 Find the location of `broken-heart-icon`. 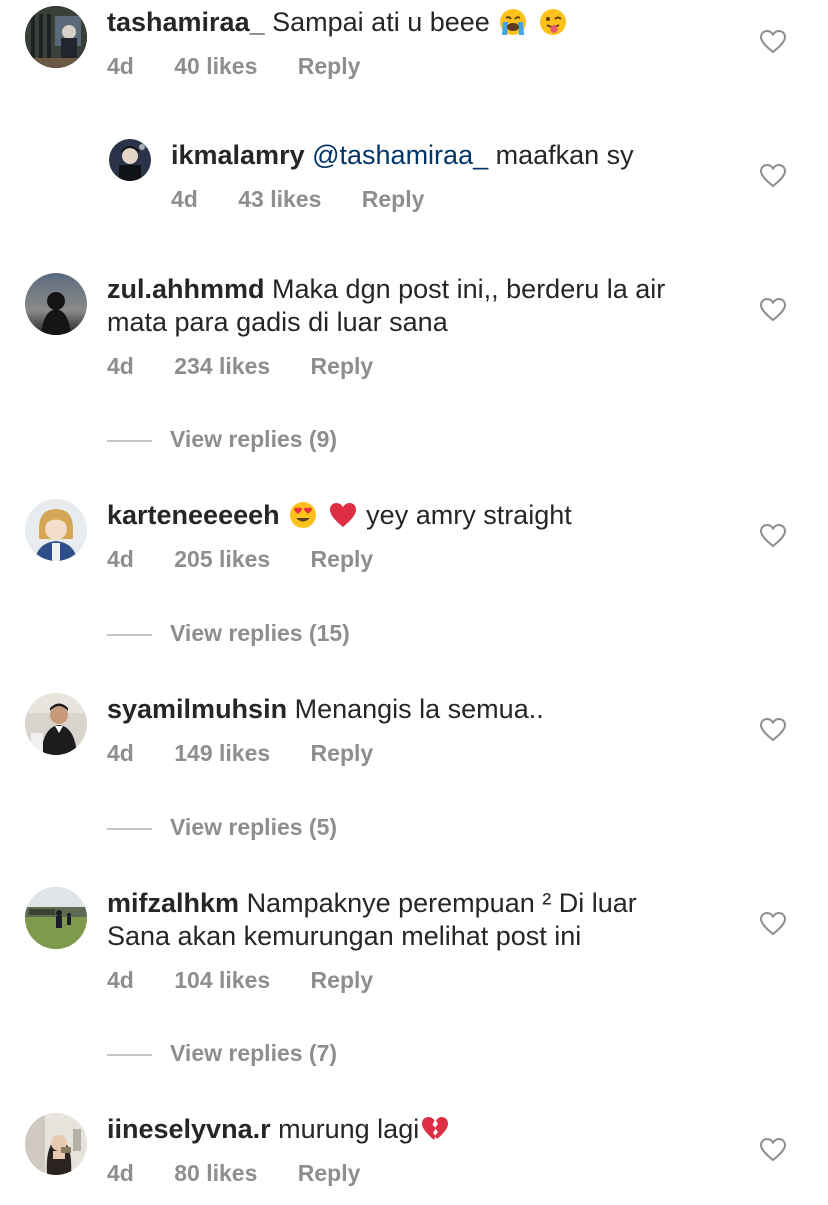

broken-heart-icon is located at coordinates (435, 1128).